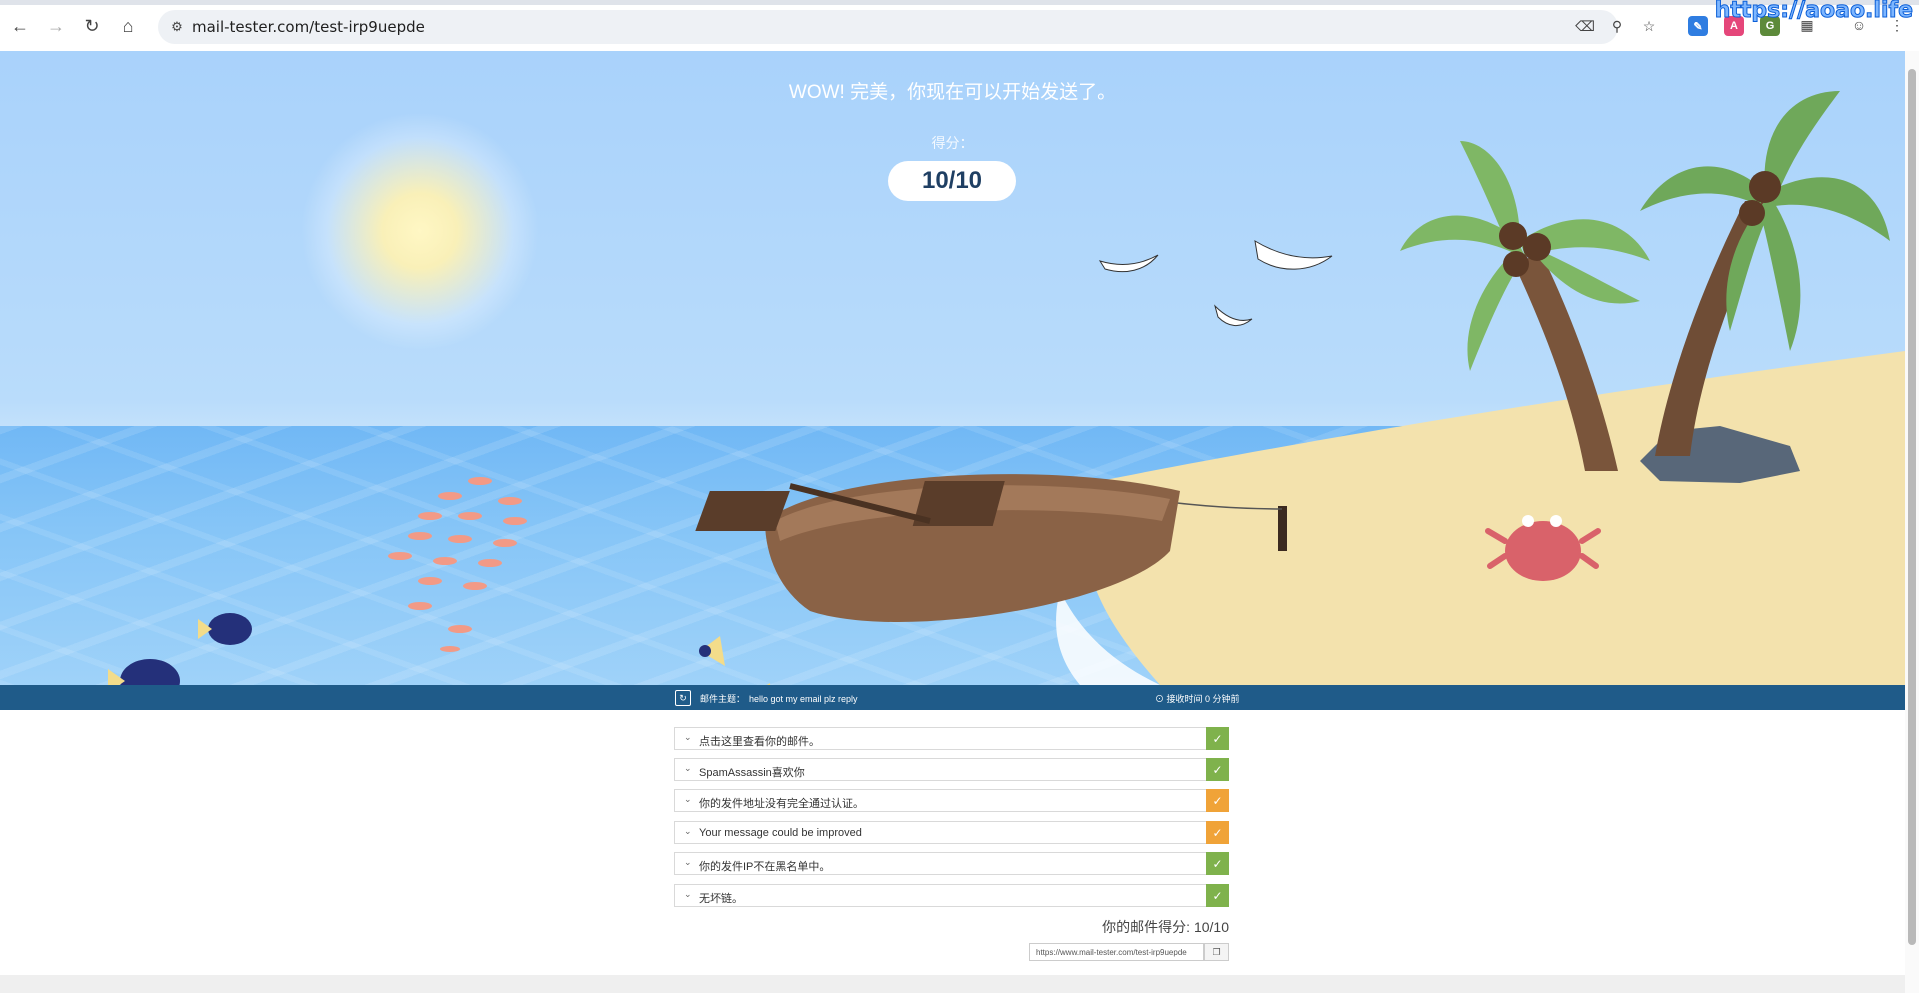  Describe the element at coordinates (765, 867) in the screenshot. I see `check-label: 你的发件IP不在黑名单中。` at that location.